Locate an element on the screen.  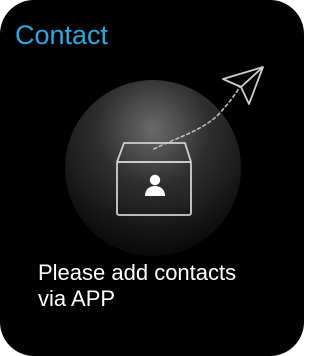
empty-state-message: Please add contacts via APP is located at coordinates (163, 286).